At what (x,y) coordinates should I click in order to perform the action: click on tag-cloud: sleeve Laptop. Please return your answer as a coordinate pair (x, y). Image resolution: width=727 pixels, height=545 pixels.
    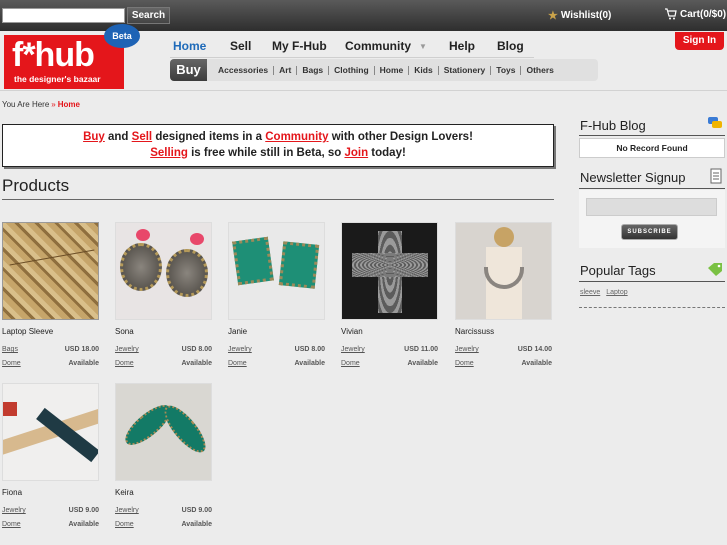
    Looking at the image, I should click on (604, 292).